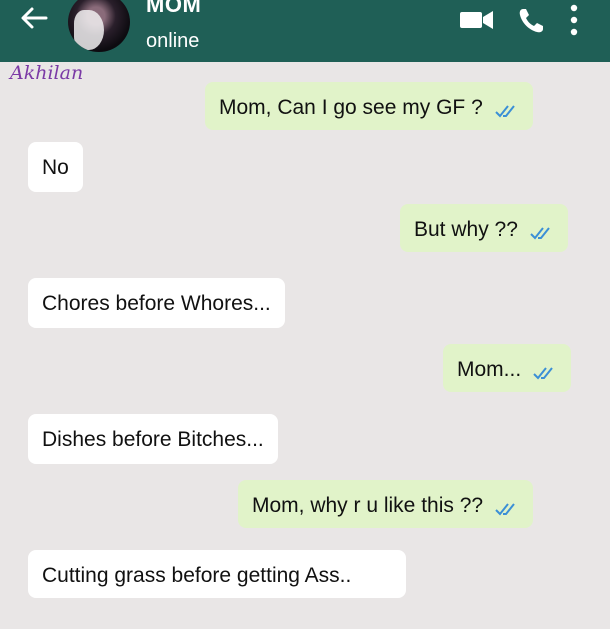  I want to click on message-incoming: No, so click(55, 167).